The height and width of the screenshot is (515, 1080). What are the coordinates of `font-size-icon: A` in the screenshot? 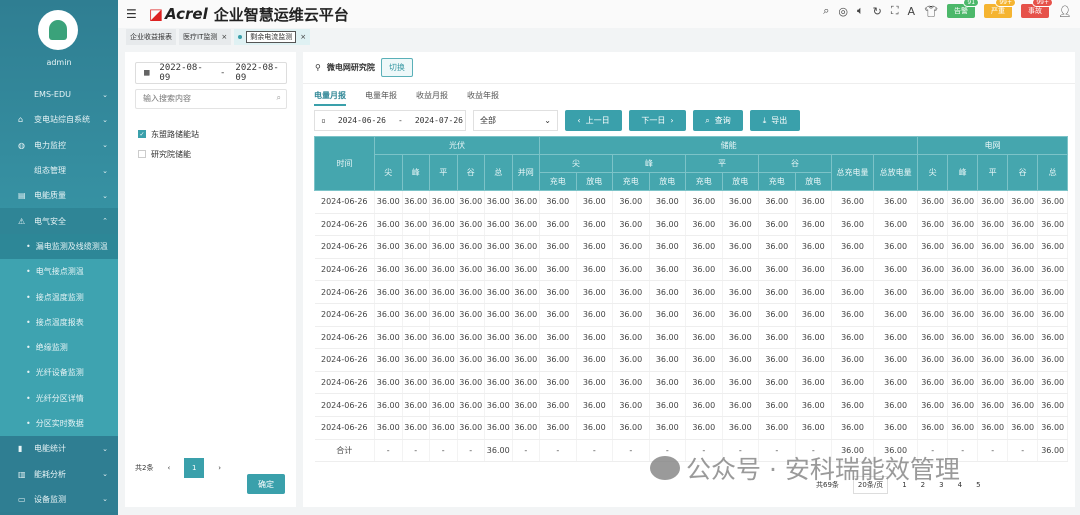 It's located at (912, 11).